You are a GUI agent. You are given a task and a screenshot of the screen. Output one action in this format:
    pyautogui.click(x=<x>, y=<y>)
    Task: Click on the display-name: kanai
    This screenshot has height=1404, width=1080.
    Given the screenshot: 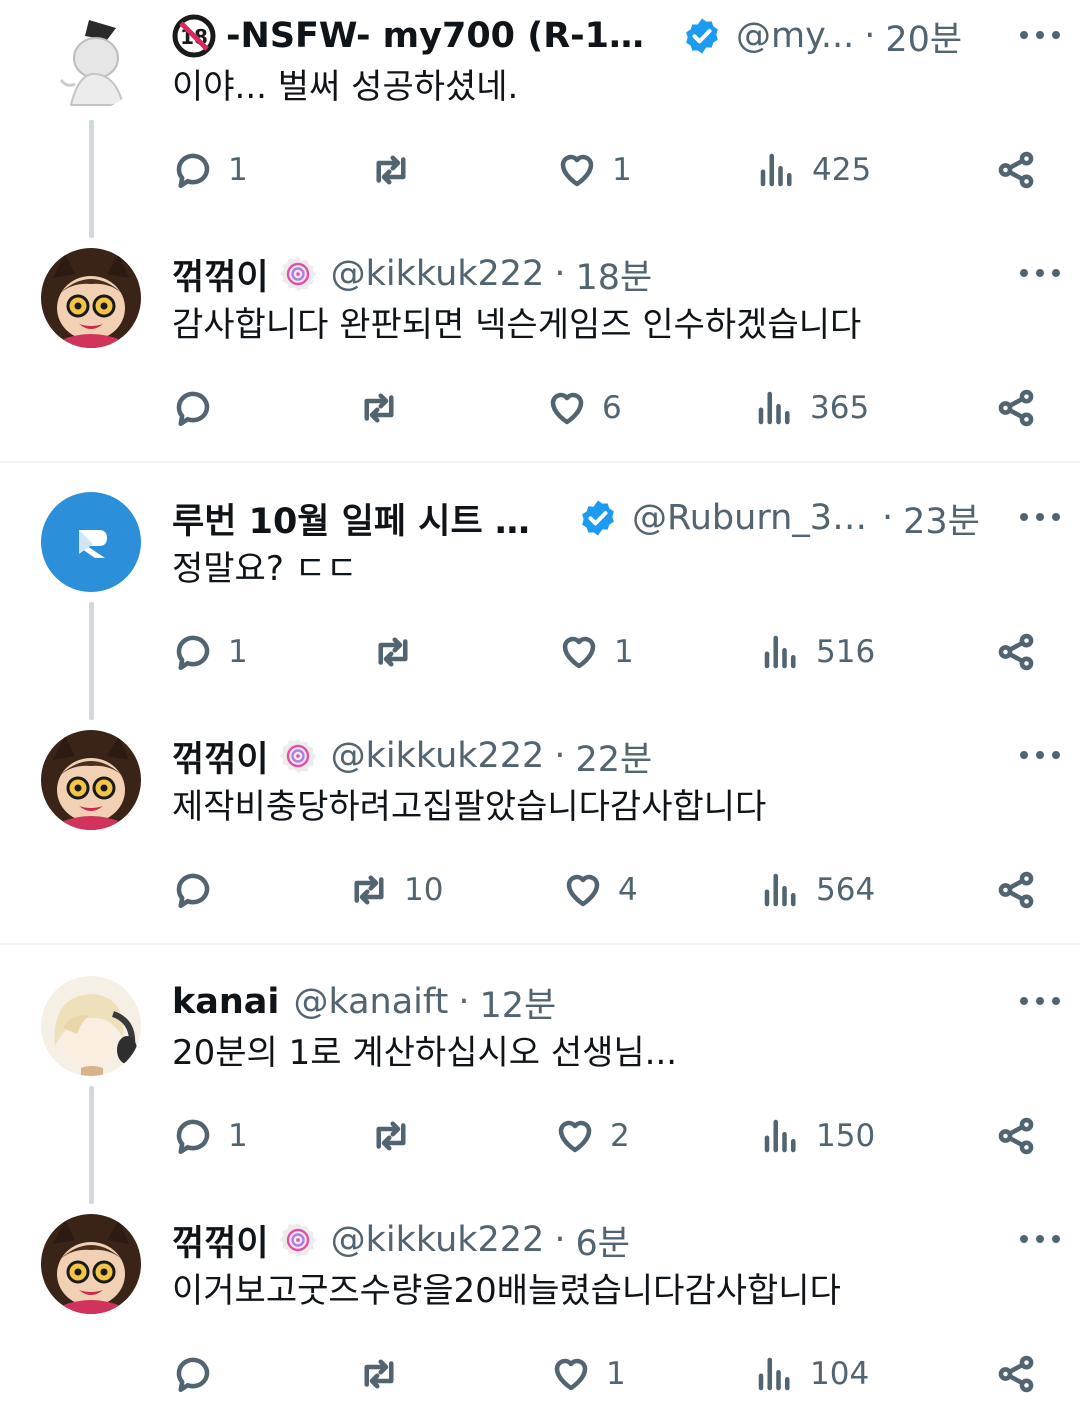 What is the action you would take?
    pyautogui.click(x=225, y=1002)
    